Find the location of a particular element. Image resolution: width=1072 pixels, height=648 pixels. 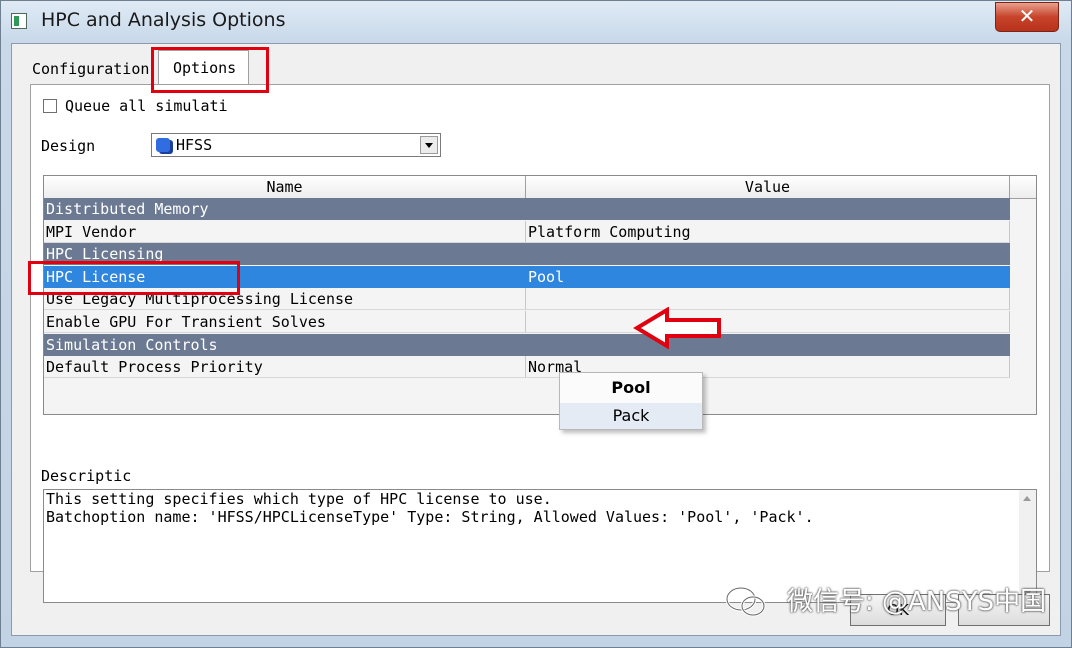

table-row: Enable GPU For Transient Solves is located at coordinates (527, 322).